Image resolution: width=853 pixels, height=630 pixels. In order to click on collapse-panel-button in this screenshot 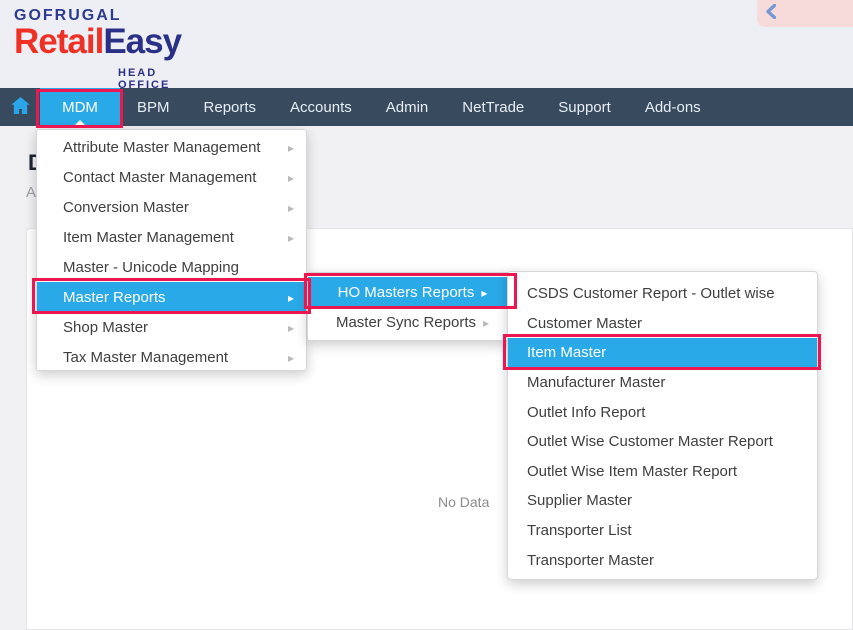, I will do `click(805, 13)`.